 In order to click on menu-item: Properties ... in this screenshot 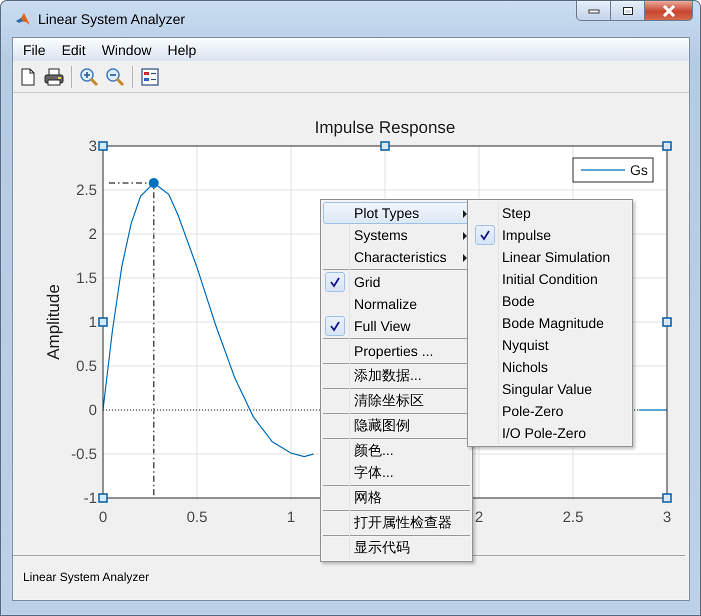, I will do `click(396, 351)`.